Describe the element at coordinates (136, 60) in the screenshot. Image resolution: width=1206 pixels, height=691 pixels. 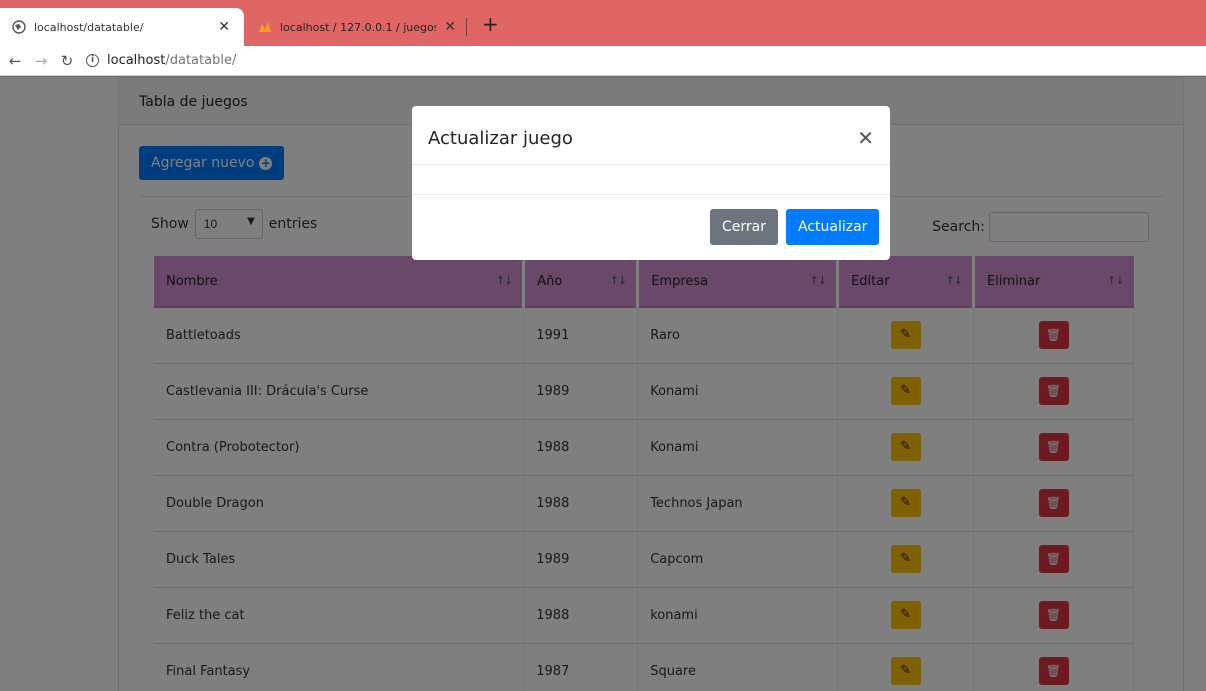
I see `url-host: localhost` at that location.